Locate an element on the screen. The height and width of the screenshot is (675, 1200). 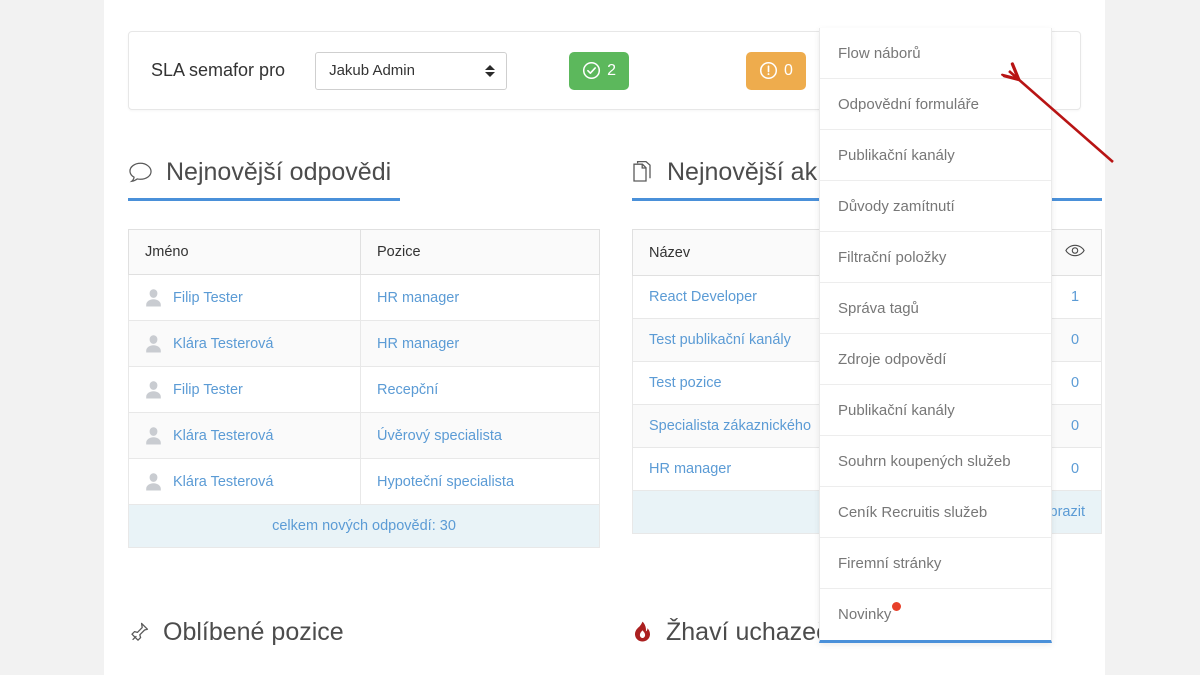
section-header: Oblíbené pozice is located at coordinates (236, 632).